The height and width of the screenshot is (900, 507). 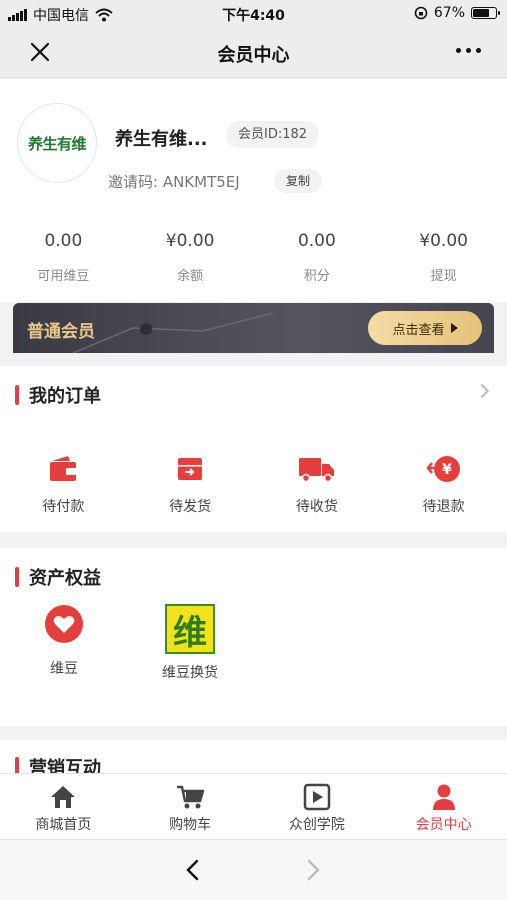 I want to click on truck-icon, so click(x=317, y=469).